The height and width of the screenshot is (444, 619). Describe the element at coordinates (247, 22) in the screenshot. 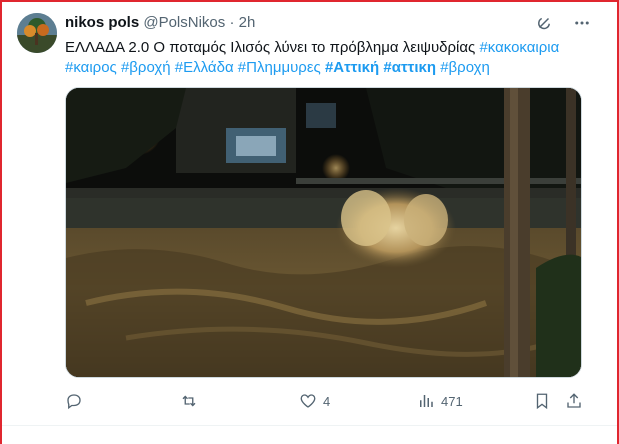

I see `tweet-time: 2h` at that location.